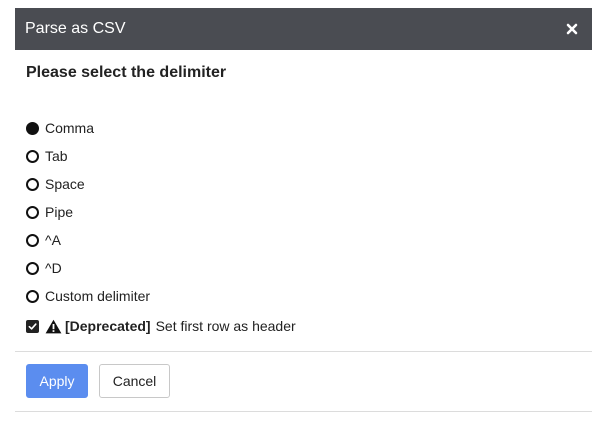 The image size is (602, 422). I want to click on delimiter-option-ctrl-d: ^D, so click(88, 268).